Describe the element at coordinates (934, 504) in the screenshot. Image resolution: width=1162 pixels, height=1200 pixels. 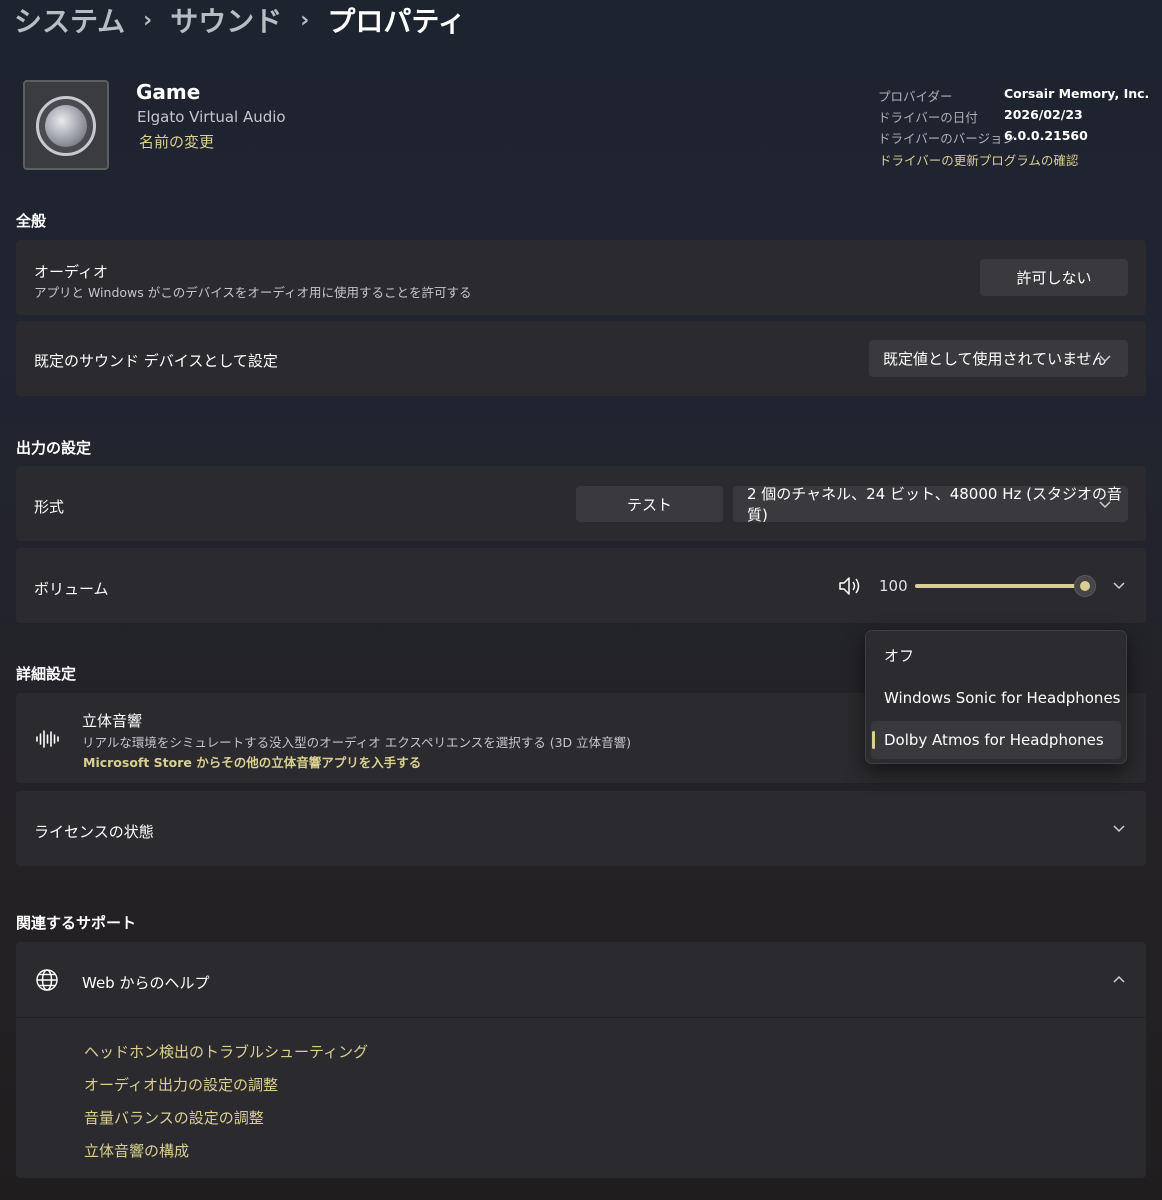
I see `format-value: 2 個のチャネル、24 ビット、48000 Hz (スタジオの音質)` at that location.